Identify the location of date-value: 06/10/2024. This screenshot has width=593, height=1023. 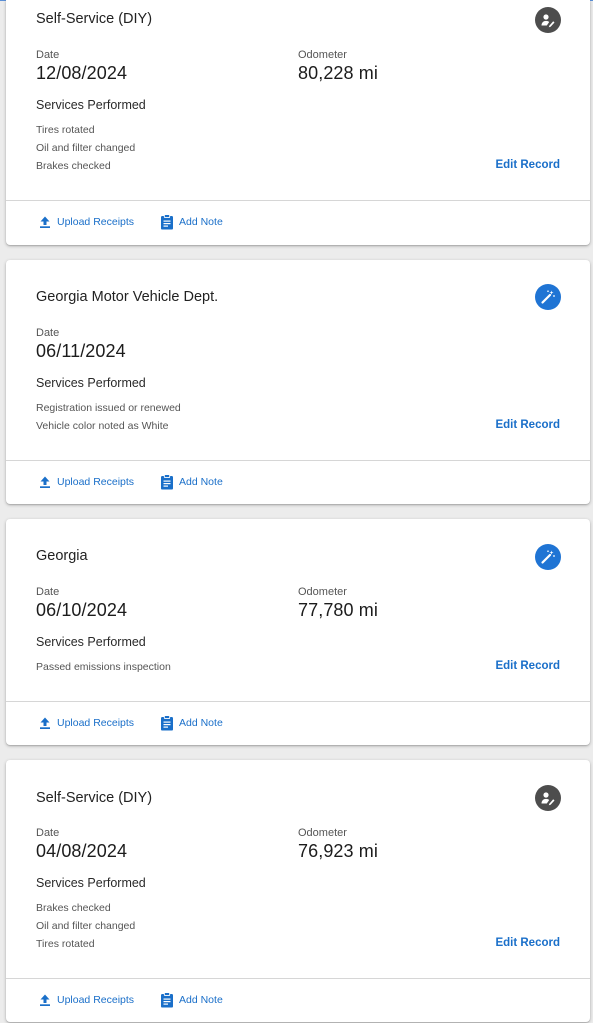
(82, 610).